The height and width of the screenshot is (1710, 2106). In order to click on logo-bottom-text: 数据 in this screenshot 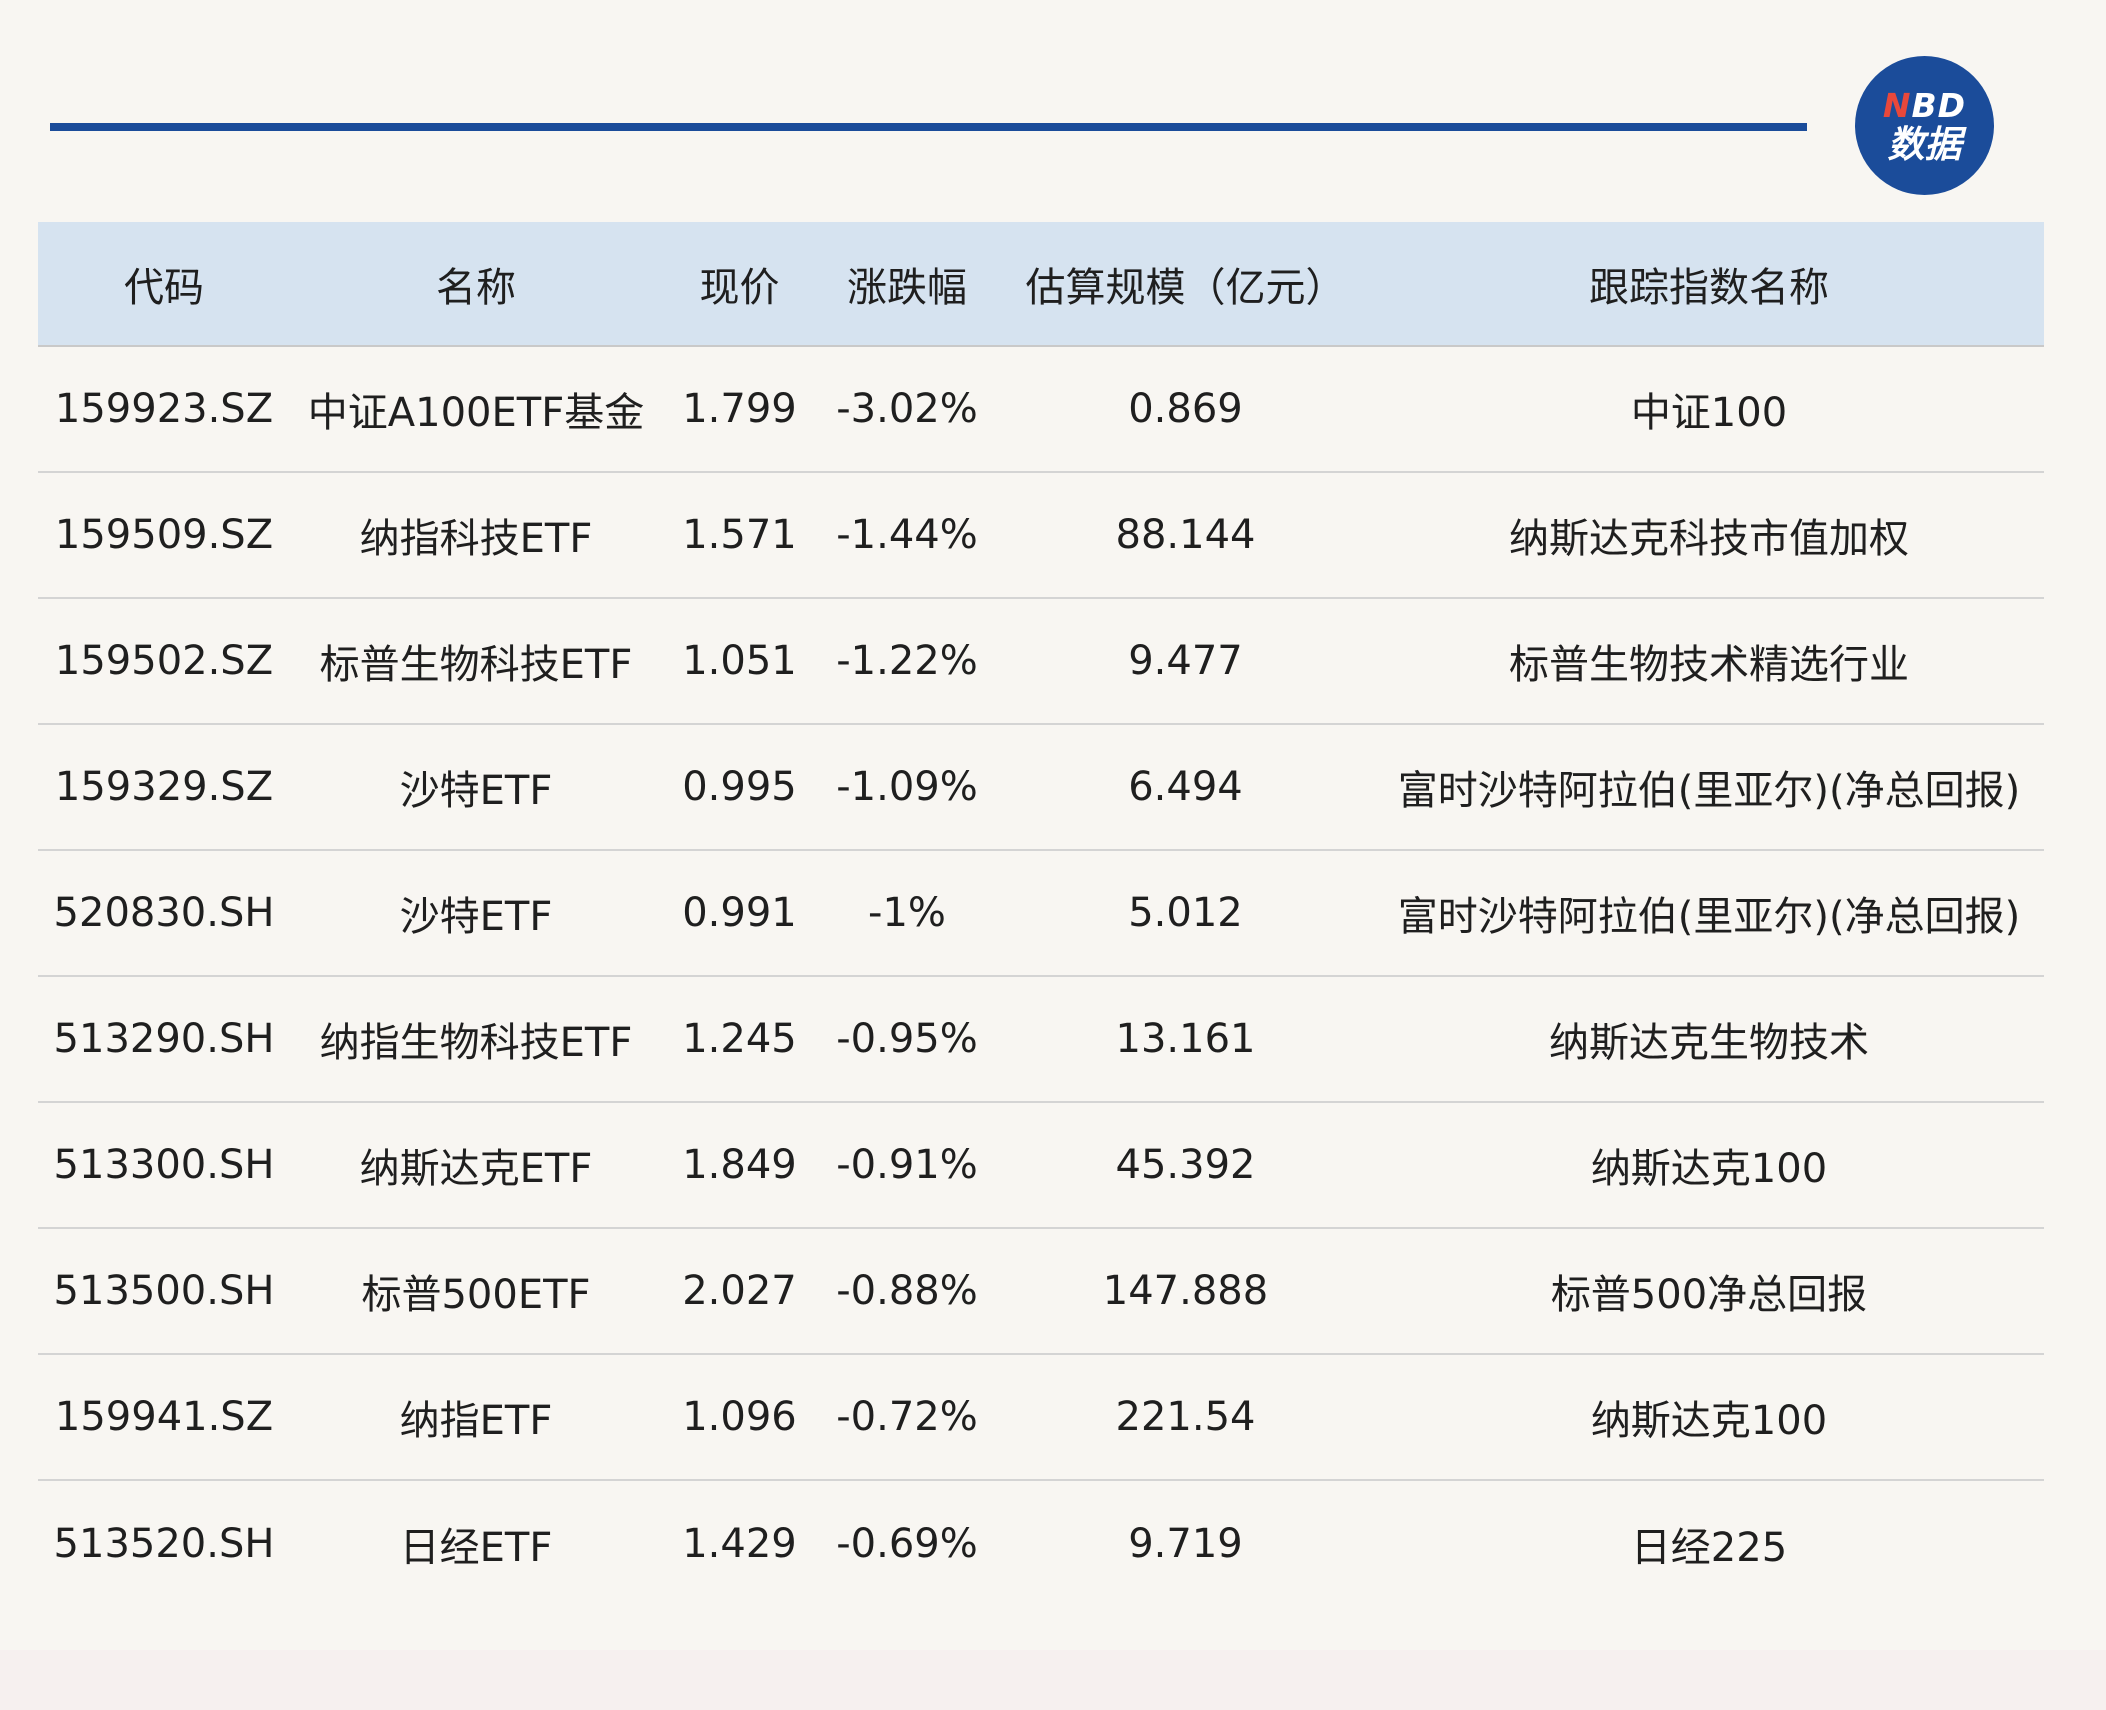, I will do `click(1924, 144)`.